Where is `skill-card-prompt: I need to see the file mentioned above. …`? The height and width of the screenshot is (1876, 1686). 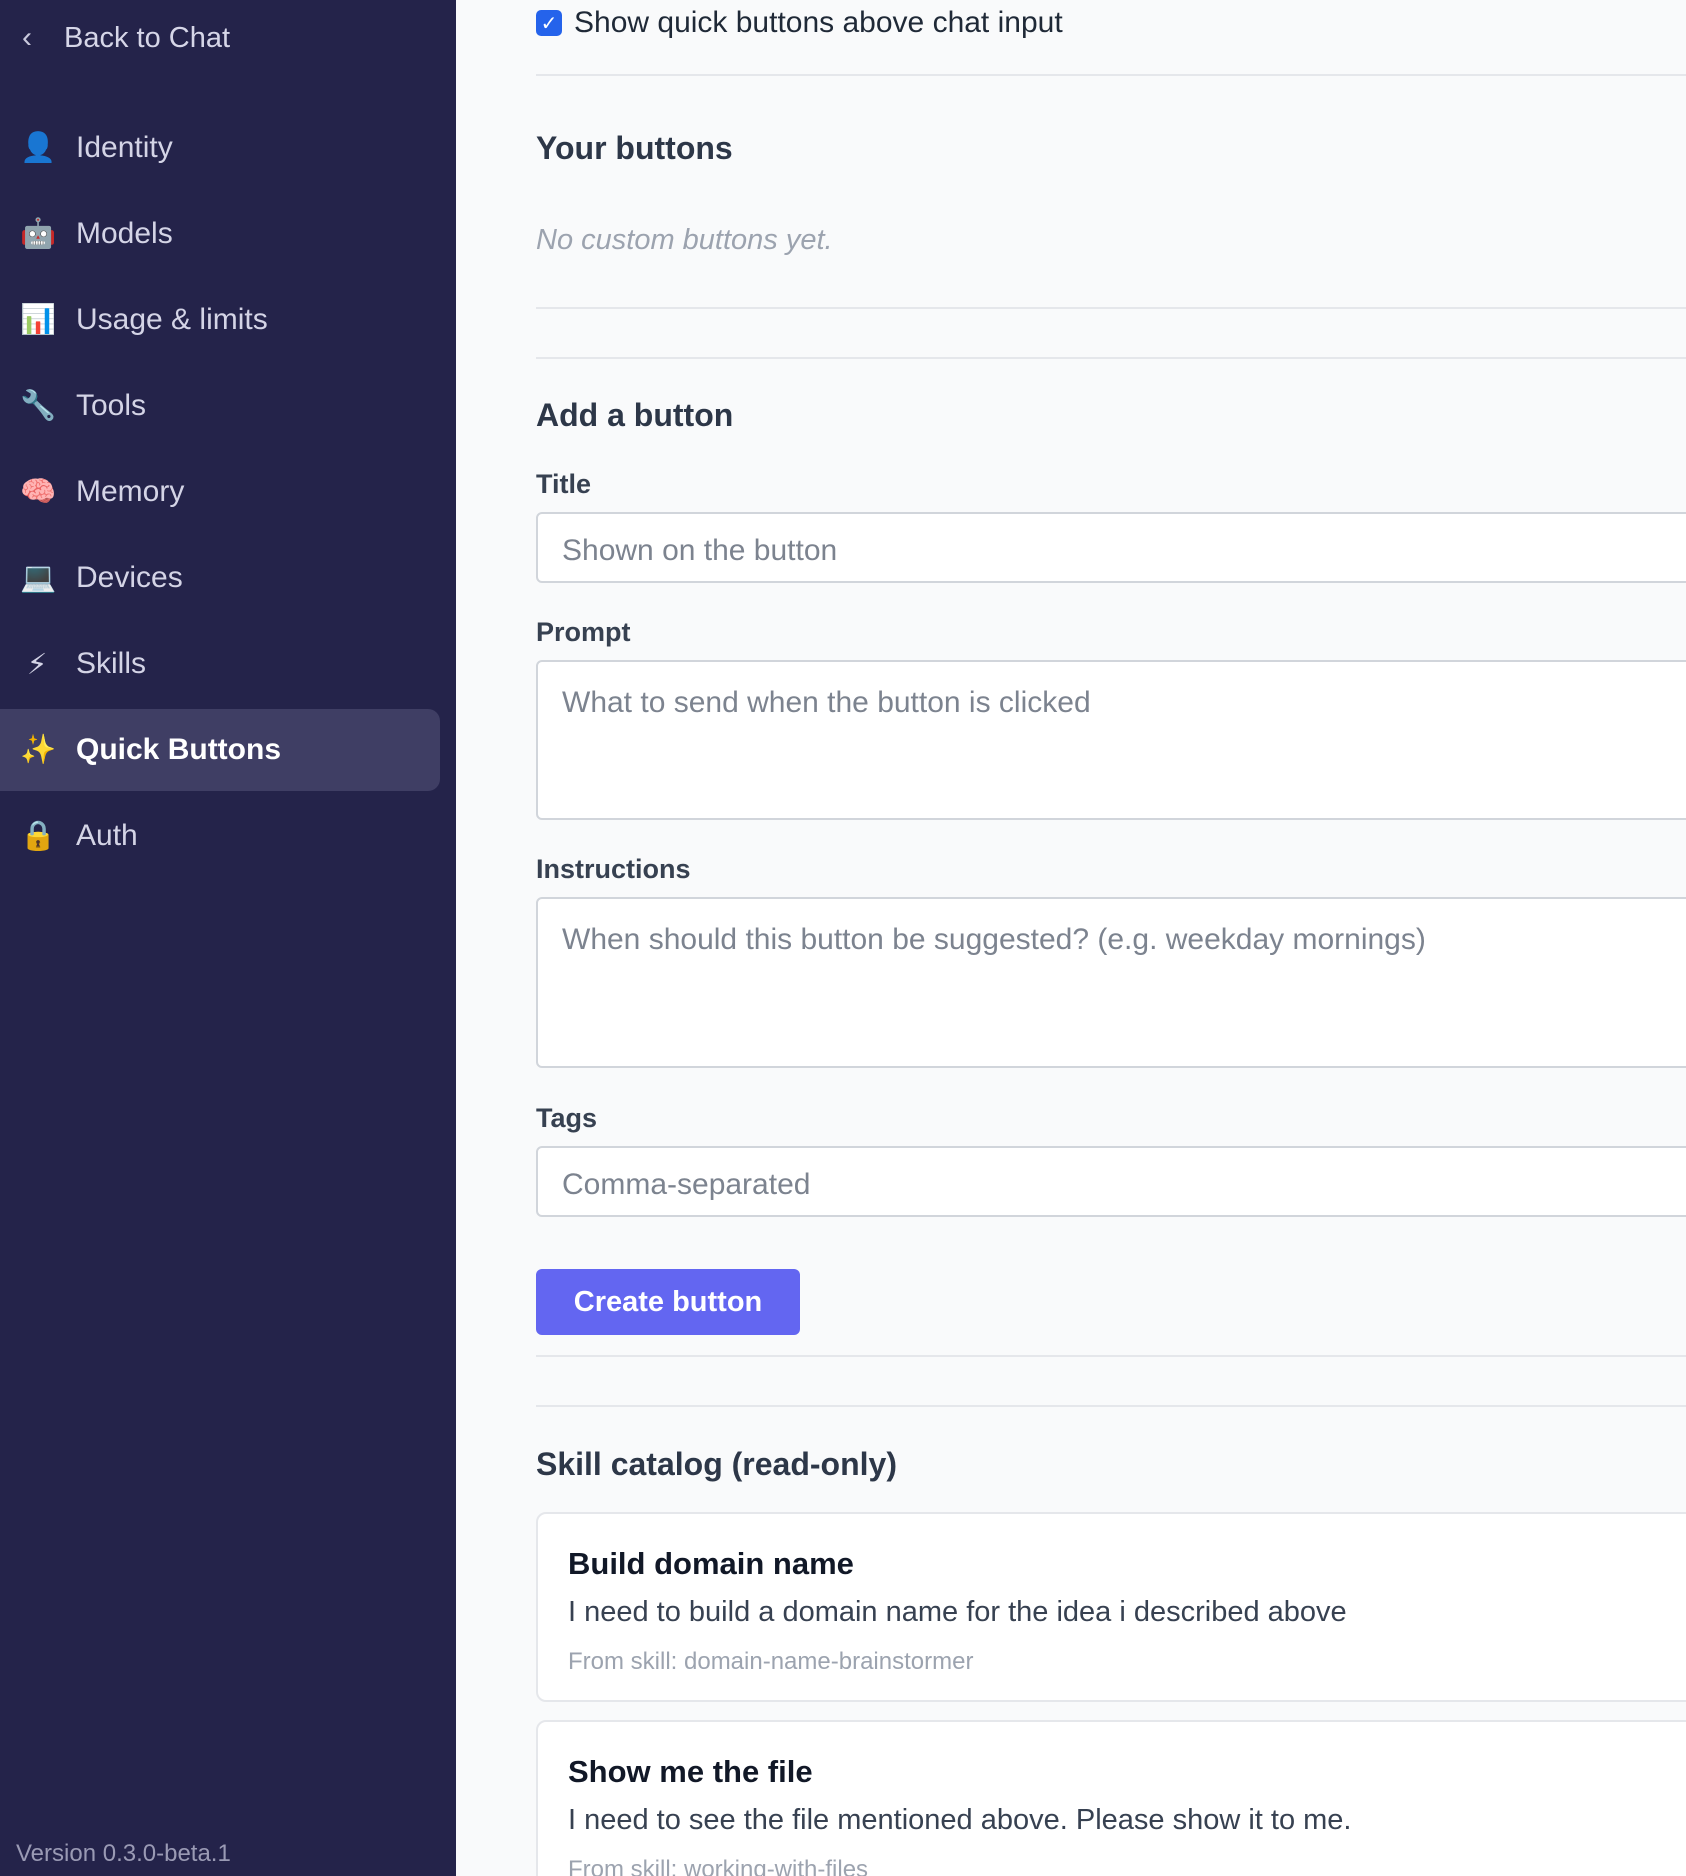
skill-card-prompt: I need to see the file mentioned above. … is located at coordinates (960, 1820).